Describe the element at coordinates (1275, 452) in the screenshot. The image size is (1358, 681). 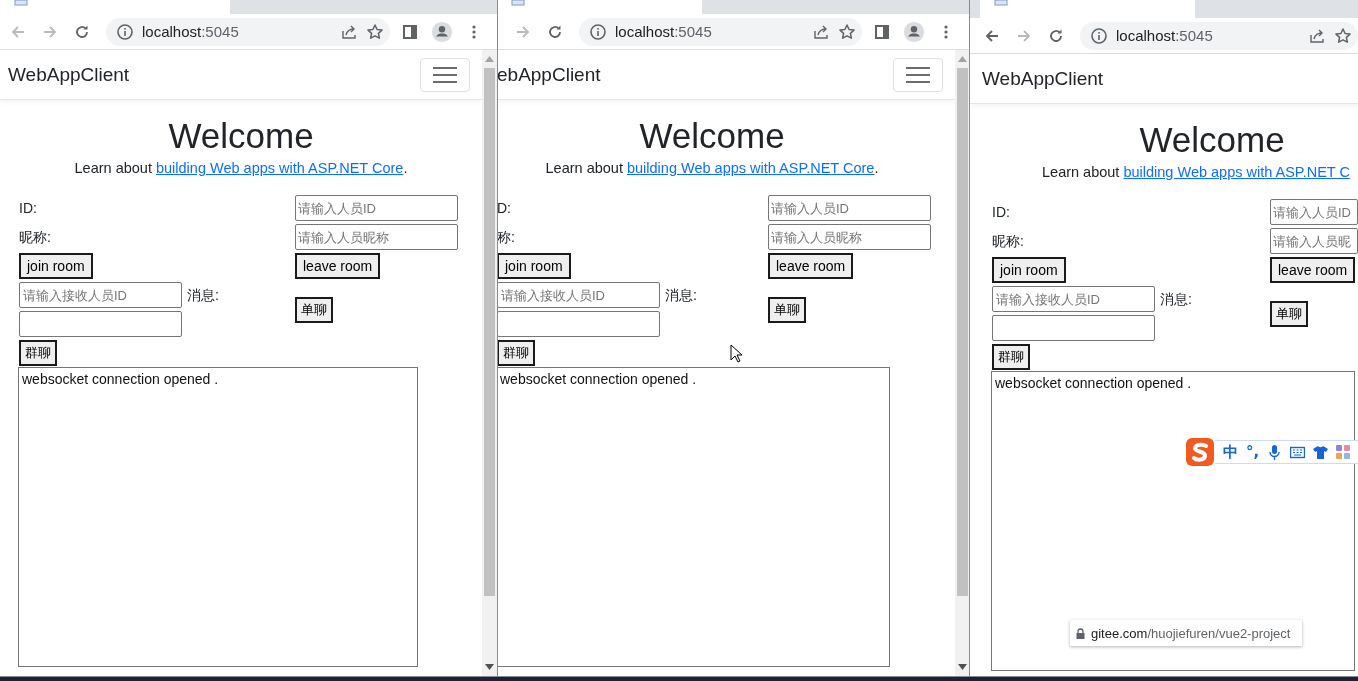
I see `microphone-icon` at that location.